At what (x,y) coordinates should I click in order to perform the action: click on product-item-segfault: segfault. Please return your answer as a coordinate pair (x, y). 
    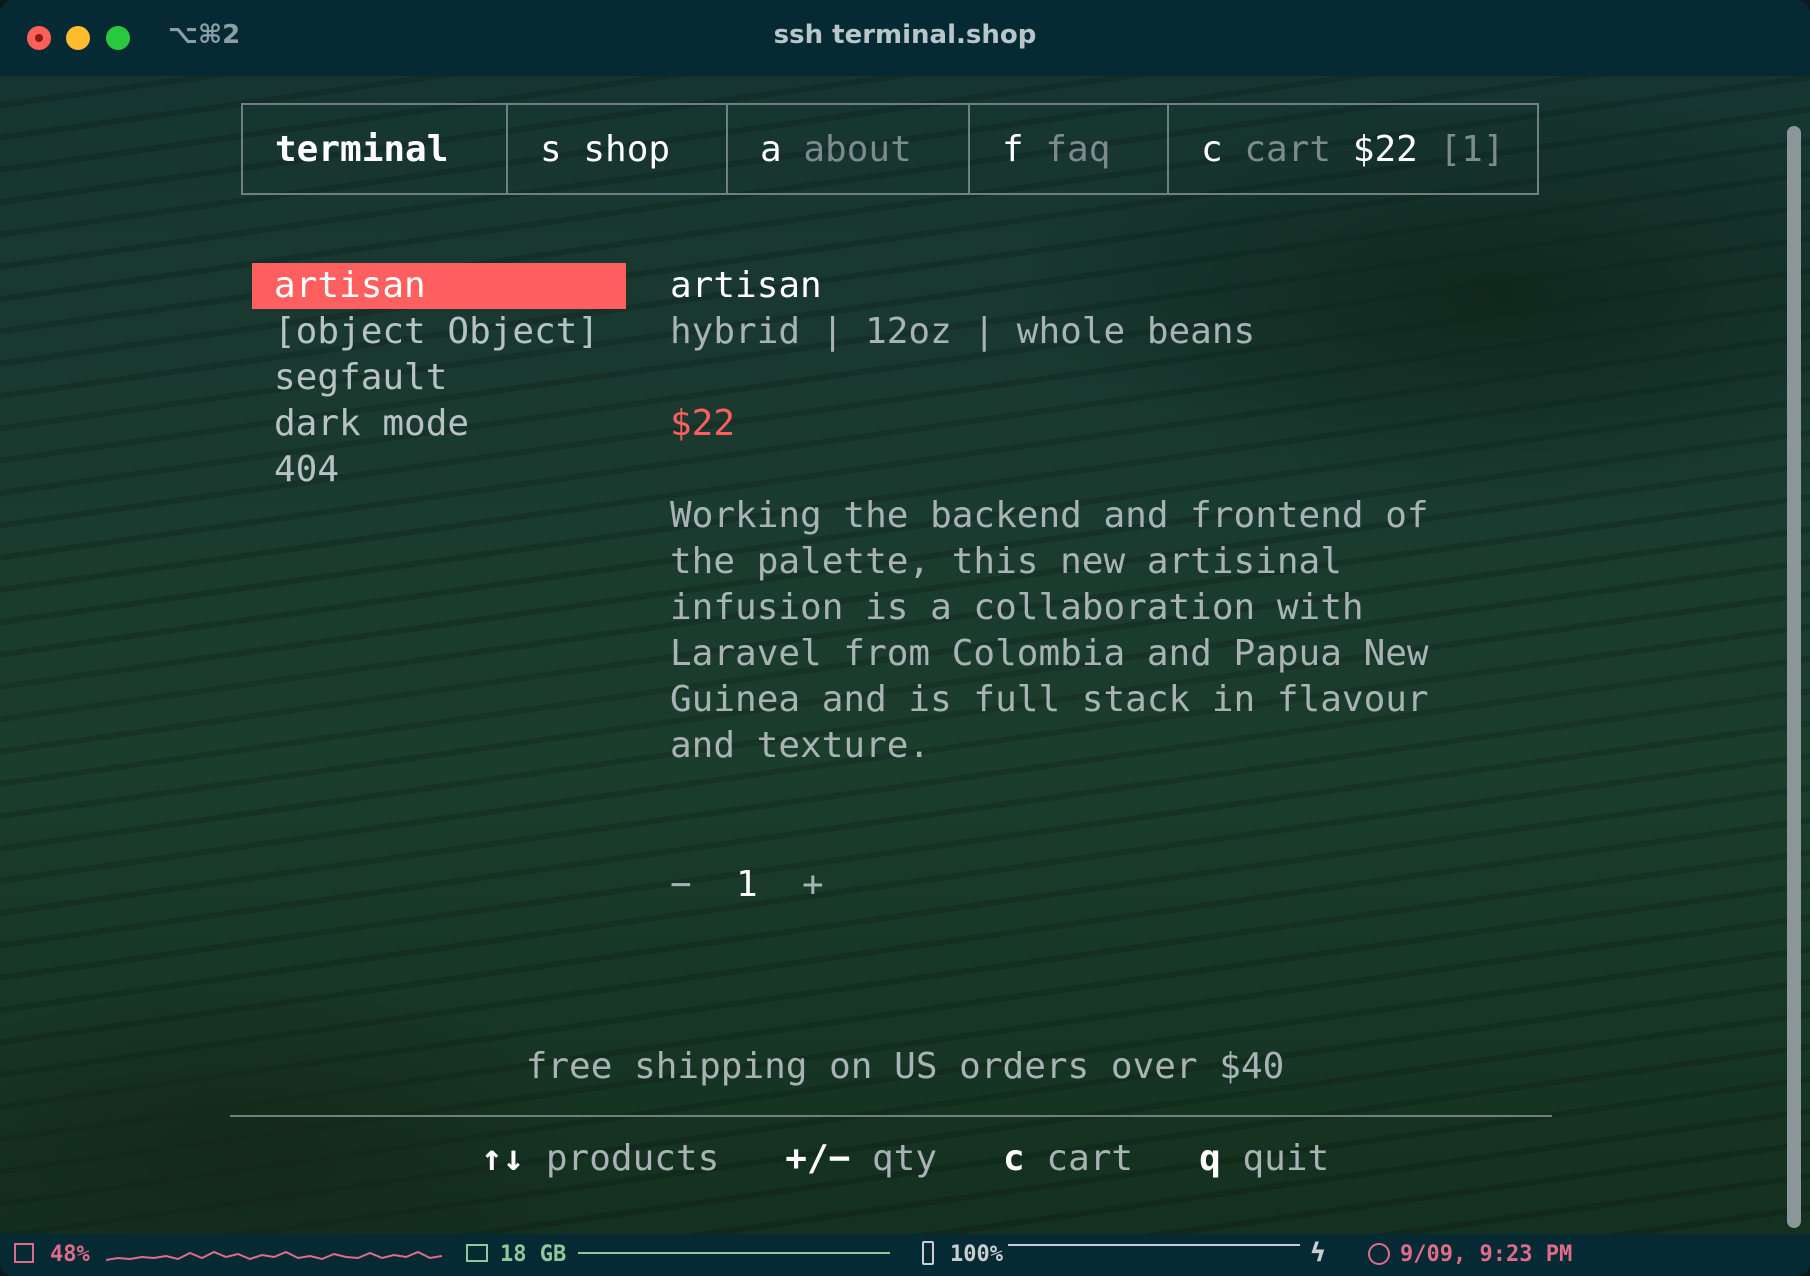
    Looking at the image, I should click on (439, 378).